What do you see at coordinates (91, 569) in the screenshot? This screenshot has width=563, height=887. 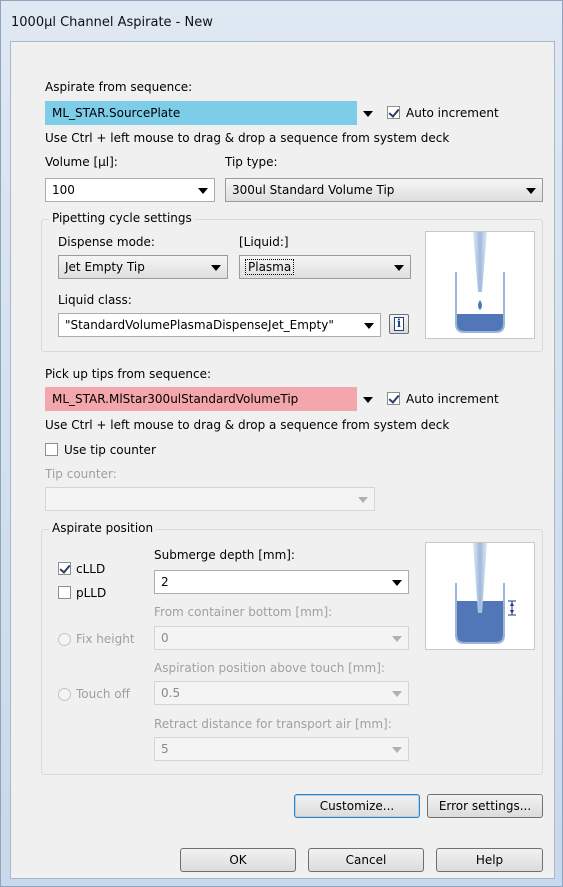 I see `clld-label: cLLD` at bounding box center [91, 569].